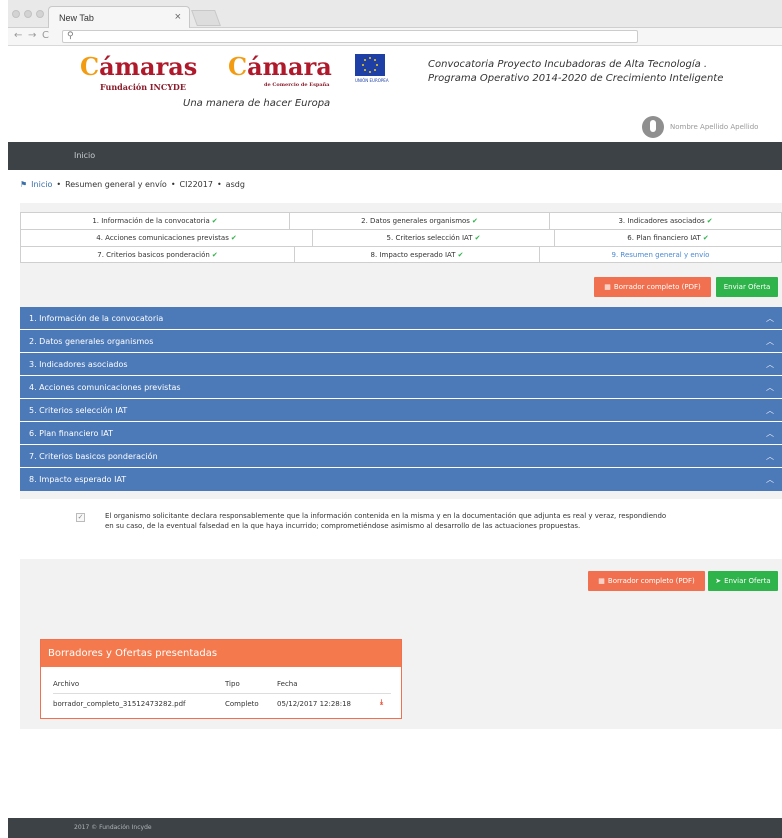  What do you see at coordinates (401, 456) in the screenshot?
I see `accordion-section-7: 7. Criterios basicos ponderación ︿` at bounding box center [401, 456].